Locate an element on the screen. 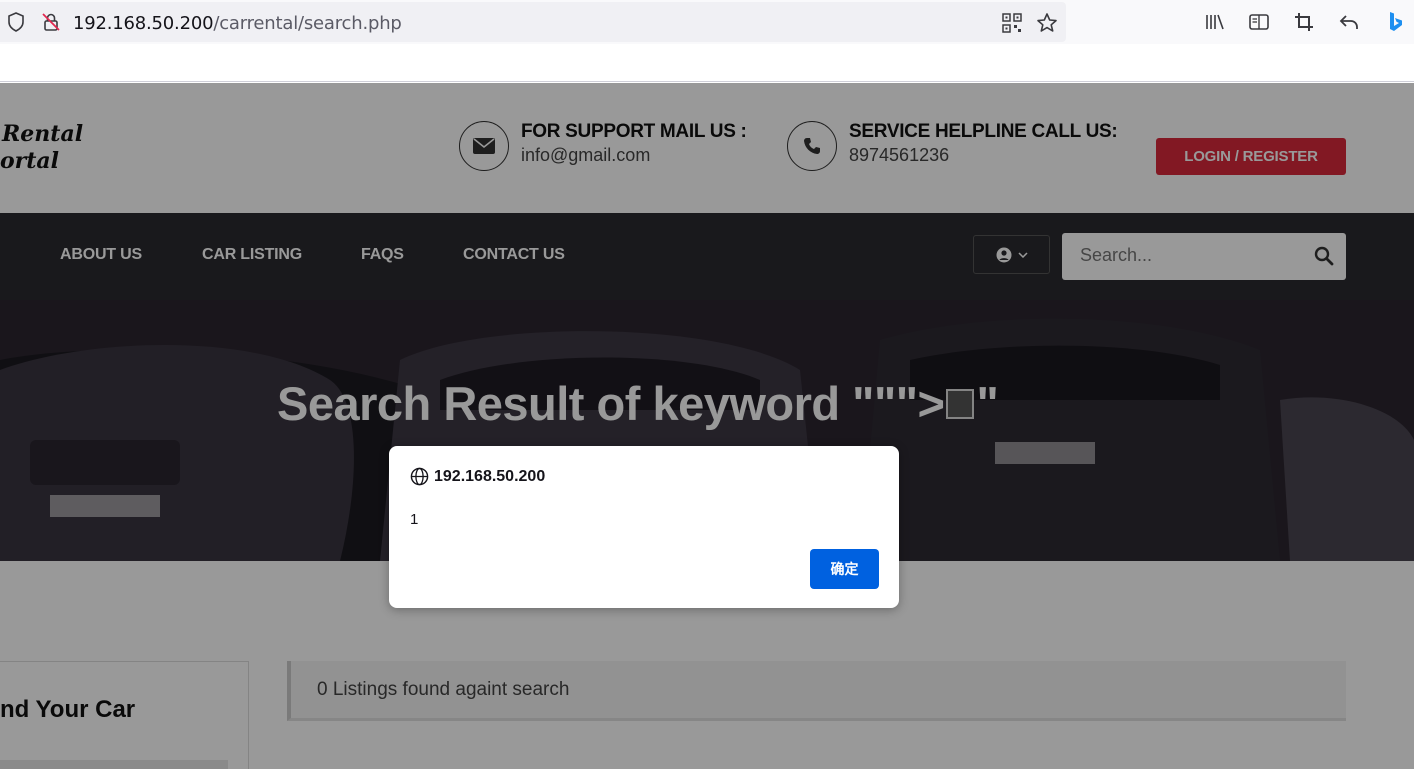  bookmark-star-icon is located at coordinates (1047, 23).